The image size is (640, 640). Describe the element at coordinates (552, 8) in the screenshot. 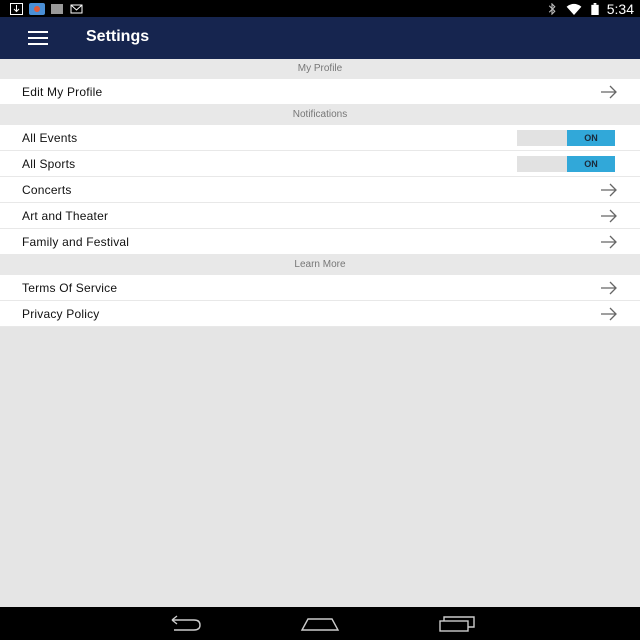

I see `bluetooth-icon` at that location.